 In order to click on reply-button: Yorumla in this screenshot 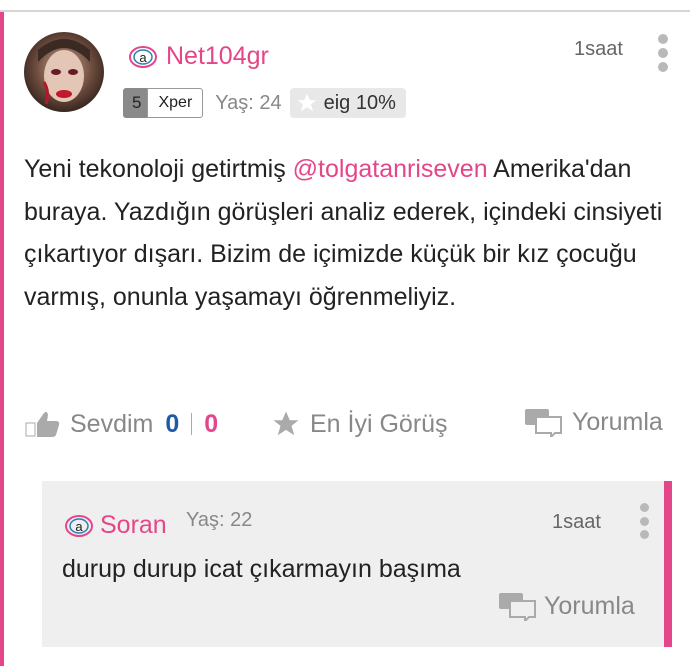, I will do `click(593, 422)`.